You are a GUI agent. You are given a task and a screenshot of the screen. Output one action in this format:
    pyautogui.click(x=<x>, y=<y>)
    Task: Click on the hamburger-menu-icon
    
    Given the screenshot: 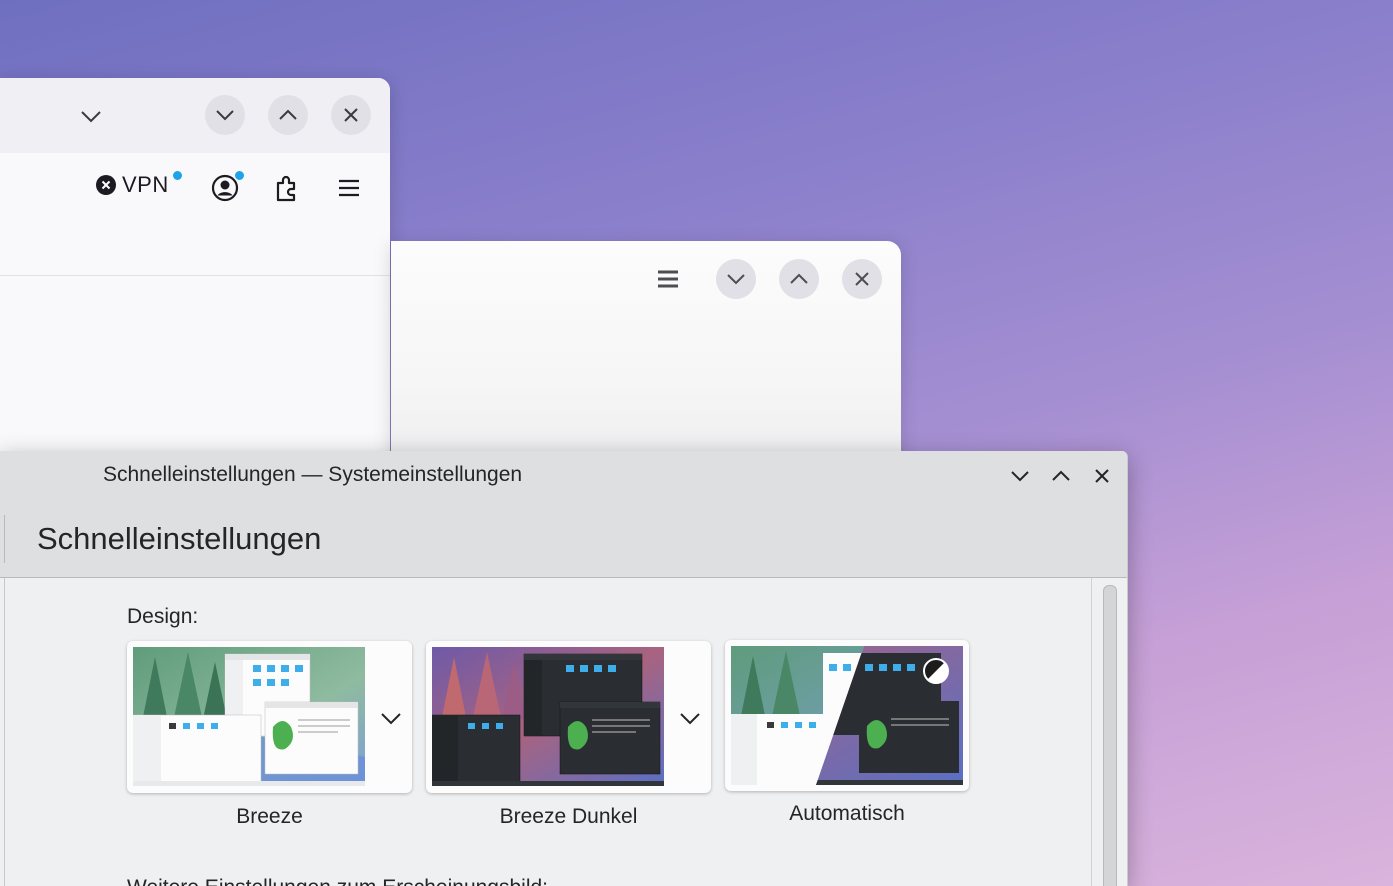 What is the action you would take?
    pyautogui.click(x=668, y=279)
    